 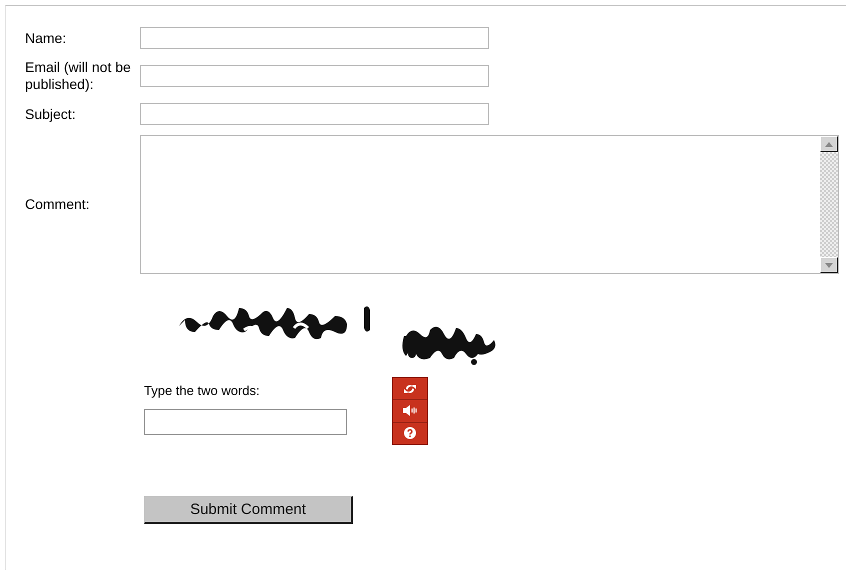 I want to click on captcha-input, so click(x=245, y=422).